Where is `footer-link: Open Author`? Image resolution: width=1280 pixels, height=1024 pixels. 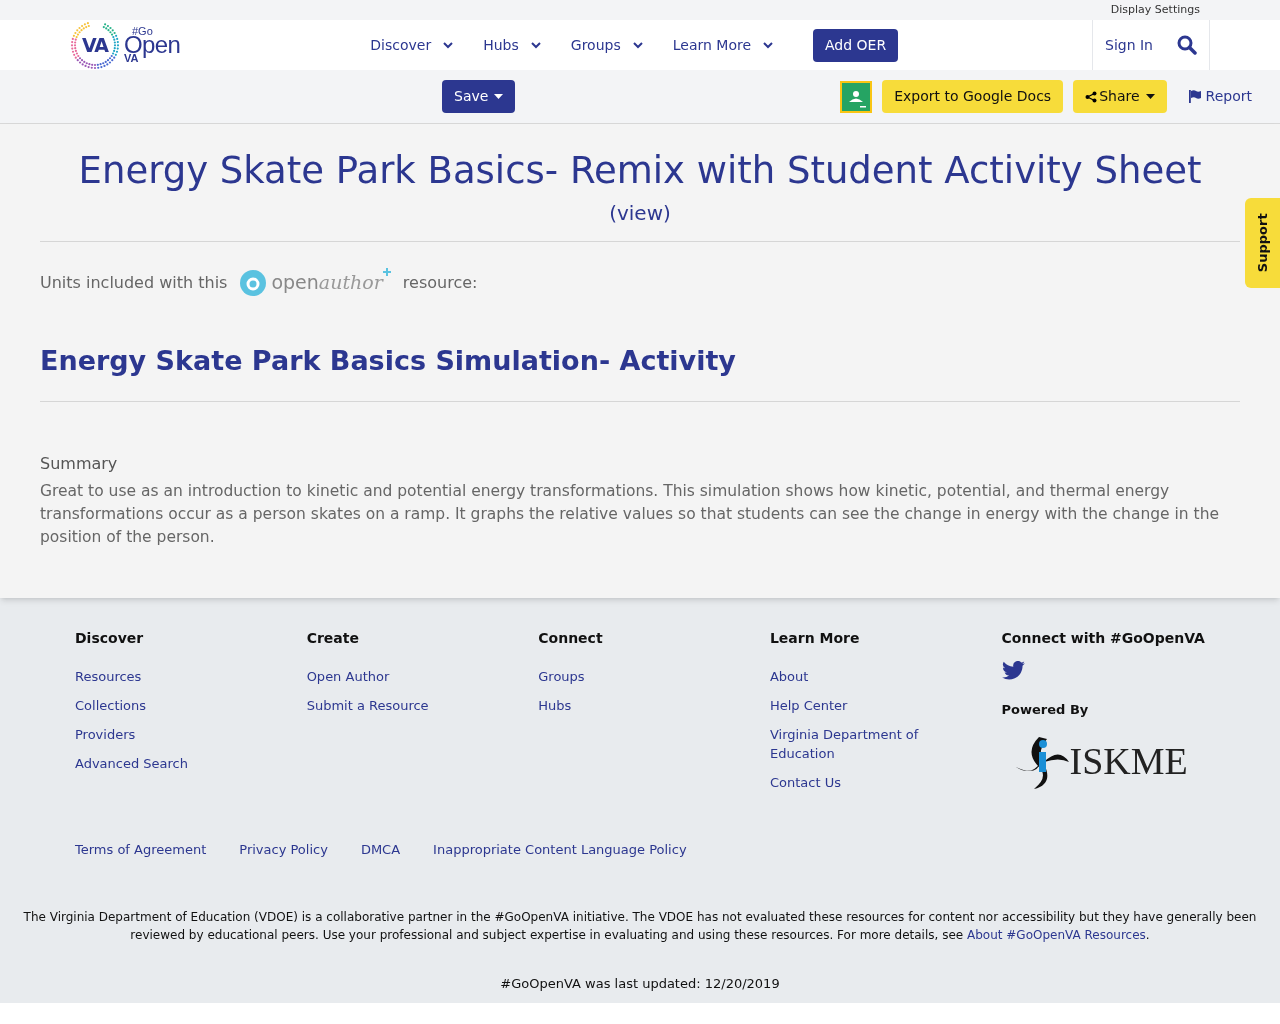
footer-link: Open Author is located at coordinates (386, 676).